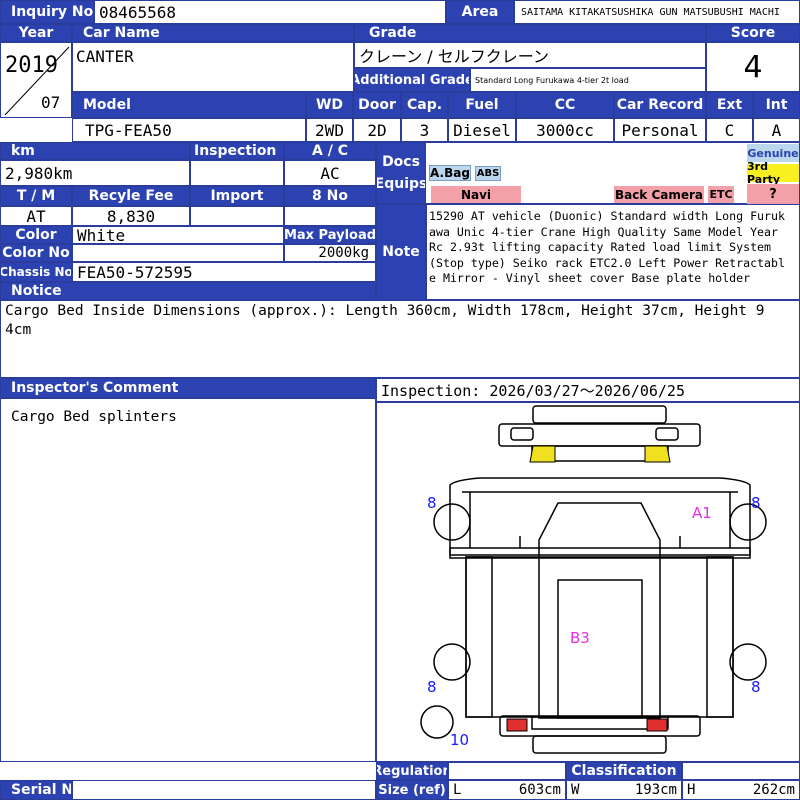 The width and height of the screenshot is (800, 800). I want to click on boom-section, so click(600, 649).